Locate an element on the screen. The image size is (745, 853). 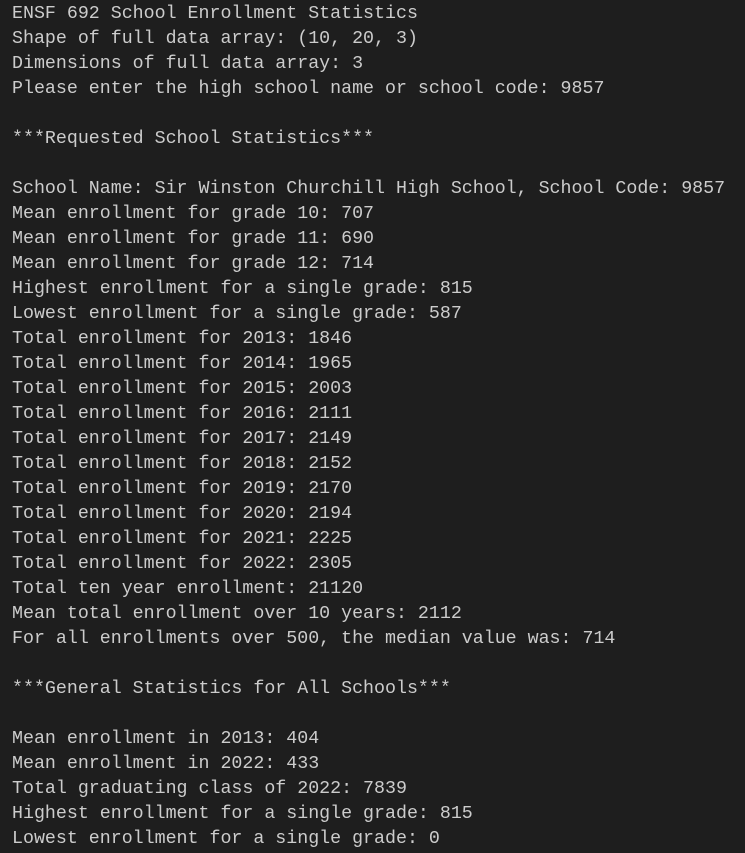
terminal-line: Shape of full data array: (10, 20, 3) is located at coordinates (215, 39).